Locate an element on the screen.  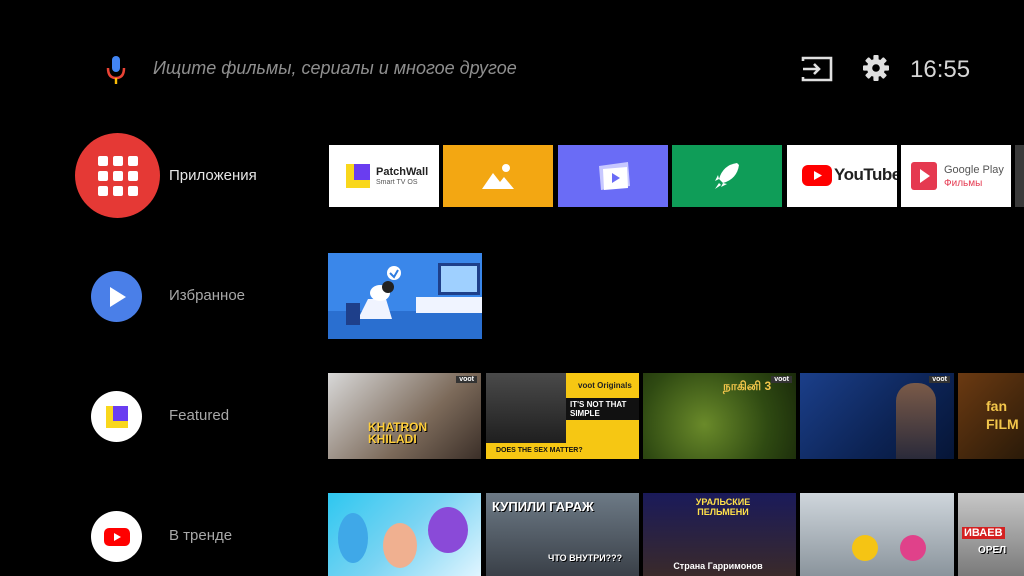
app-tile-launcher is located at coordinates (727, 176).